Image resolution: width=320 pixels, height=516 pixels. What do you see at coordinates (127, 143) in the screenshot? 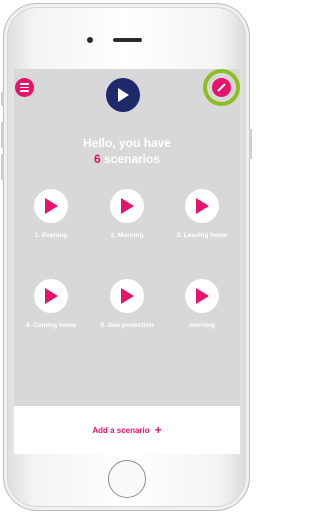
I see `greeting-line: Hello, you have` at bounding box center [127, 143].